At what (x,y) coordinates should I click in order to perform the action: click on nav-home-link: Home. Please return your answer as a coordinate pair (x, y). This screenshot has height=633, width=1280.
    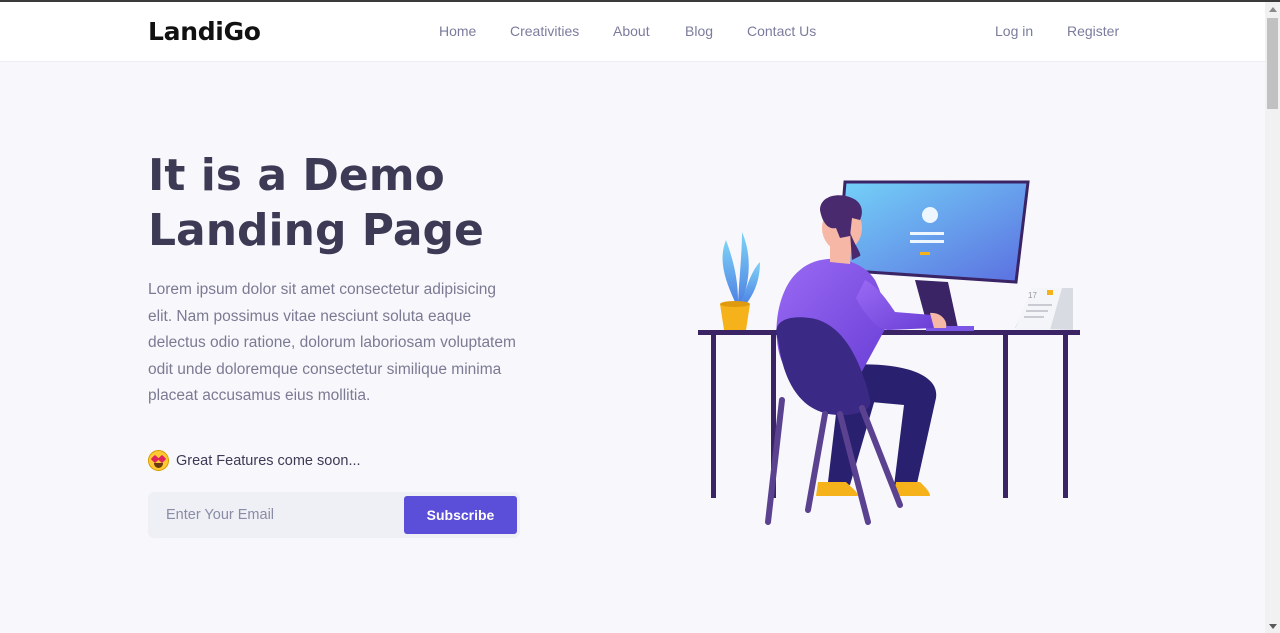
    Looking at the image, I should click on (457, 31).